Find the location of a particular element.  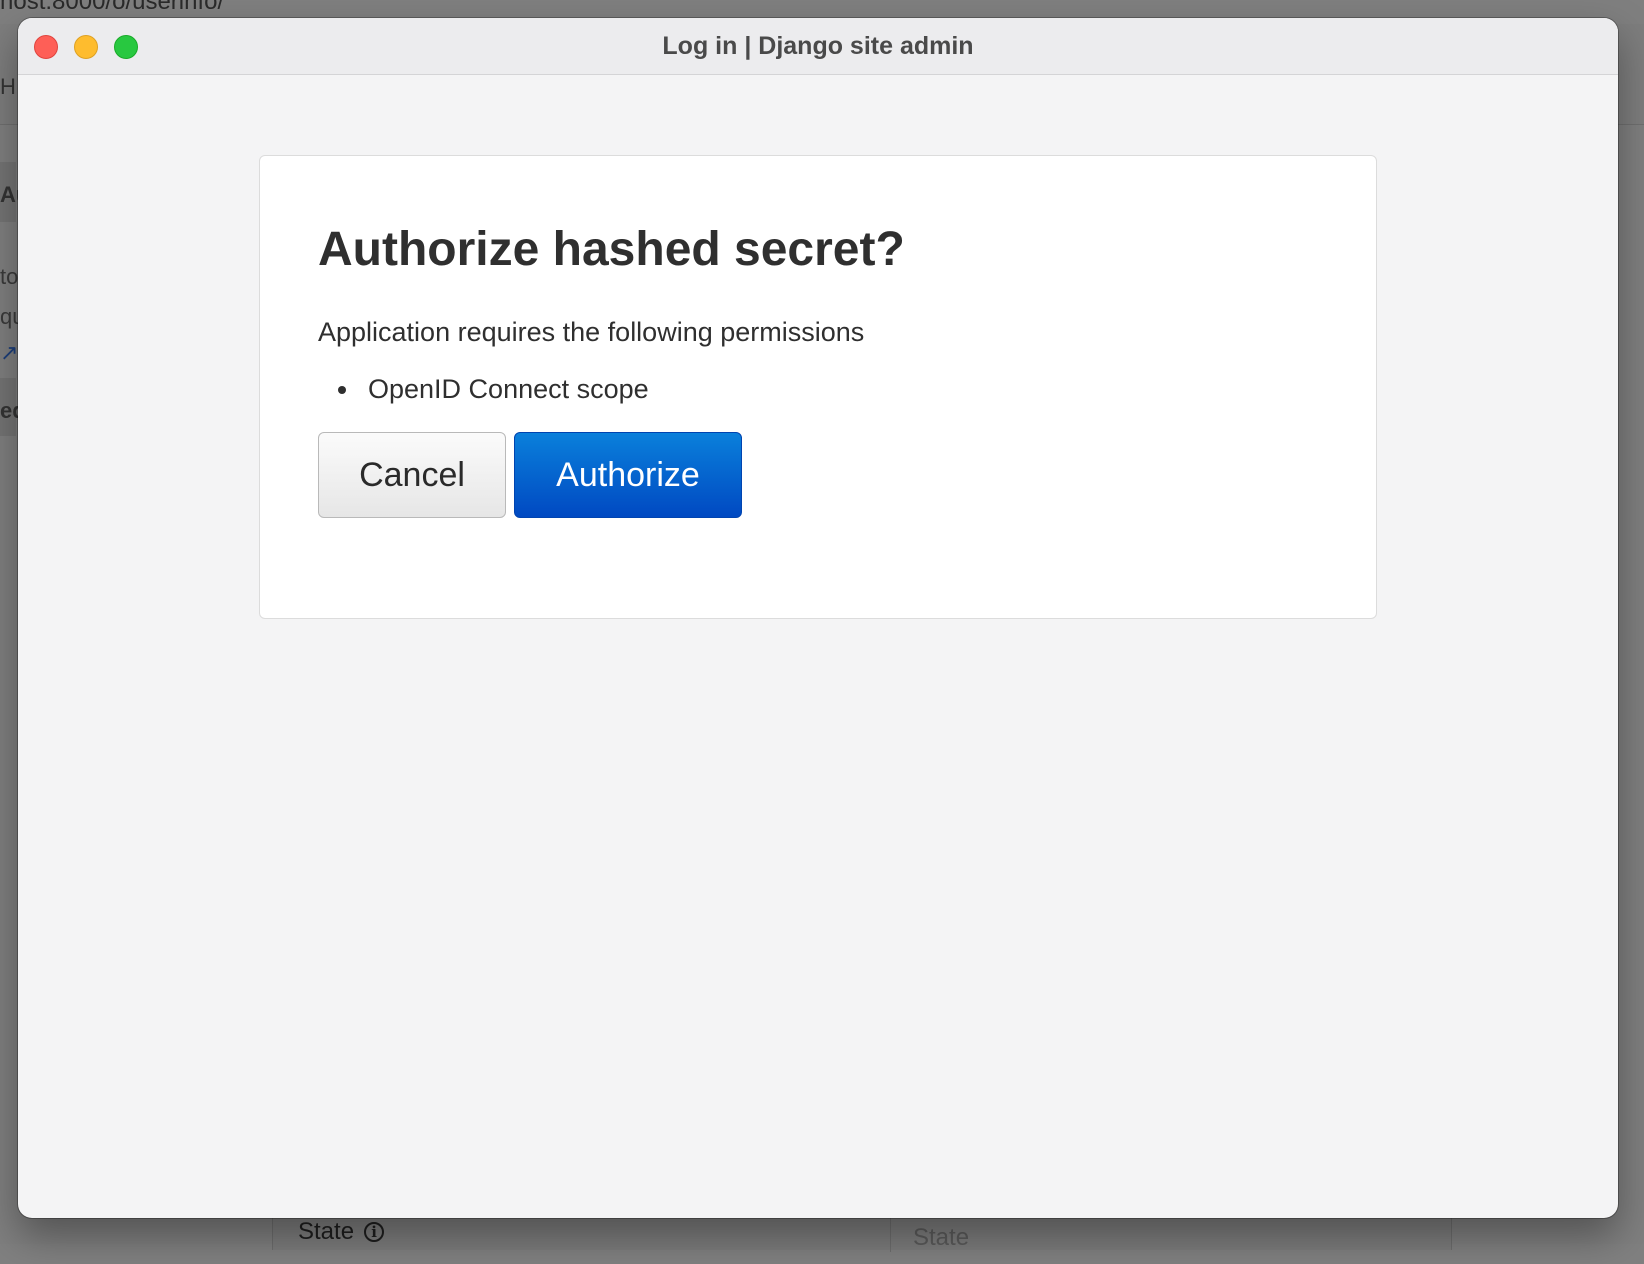

scope-label: OpenID Connect scope is located at coordinates (508, 389).